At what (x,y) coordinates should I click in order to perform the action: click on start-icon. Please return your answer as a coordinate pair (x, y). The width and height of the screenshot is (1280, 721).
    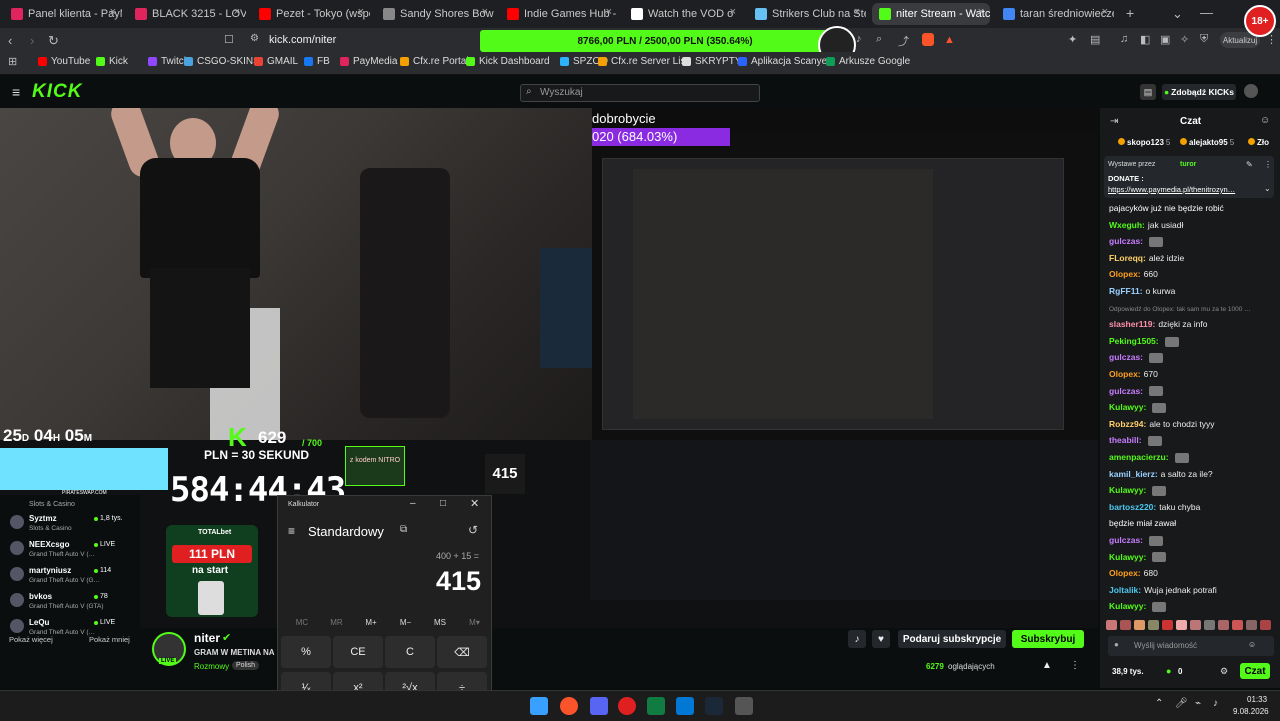
    Looking at the image, I should click on (539, 706).